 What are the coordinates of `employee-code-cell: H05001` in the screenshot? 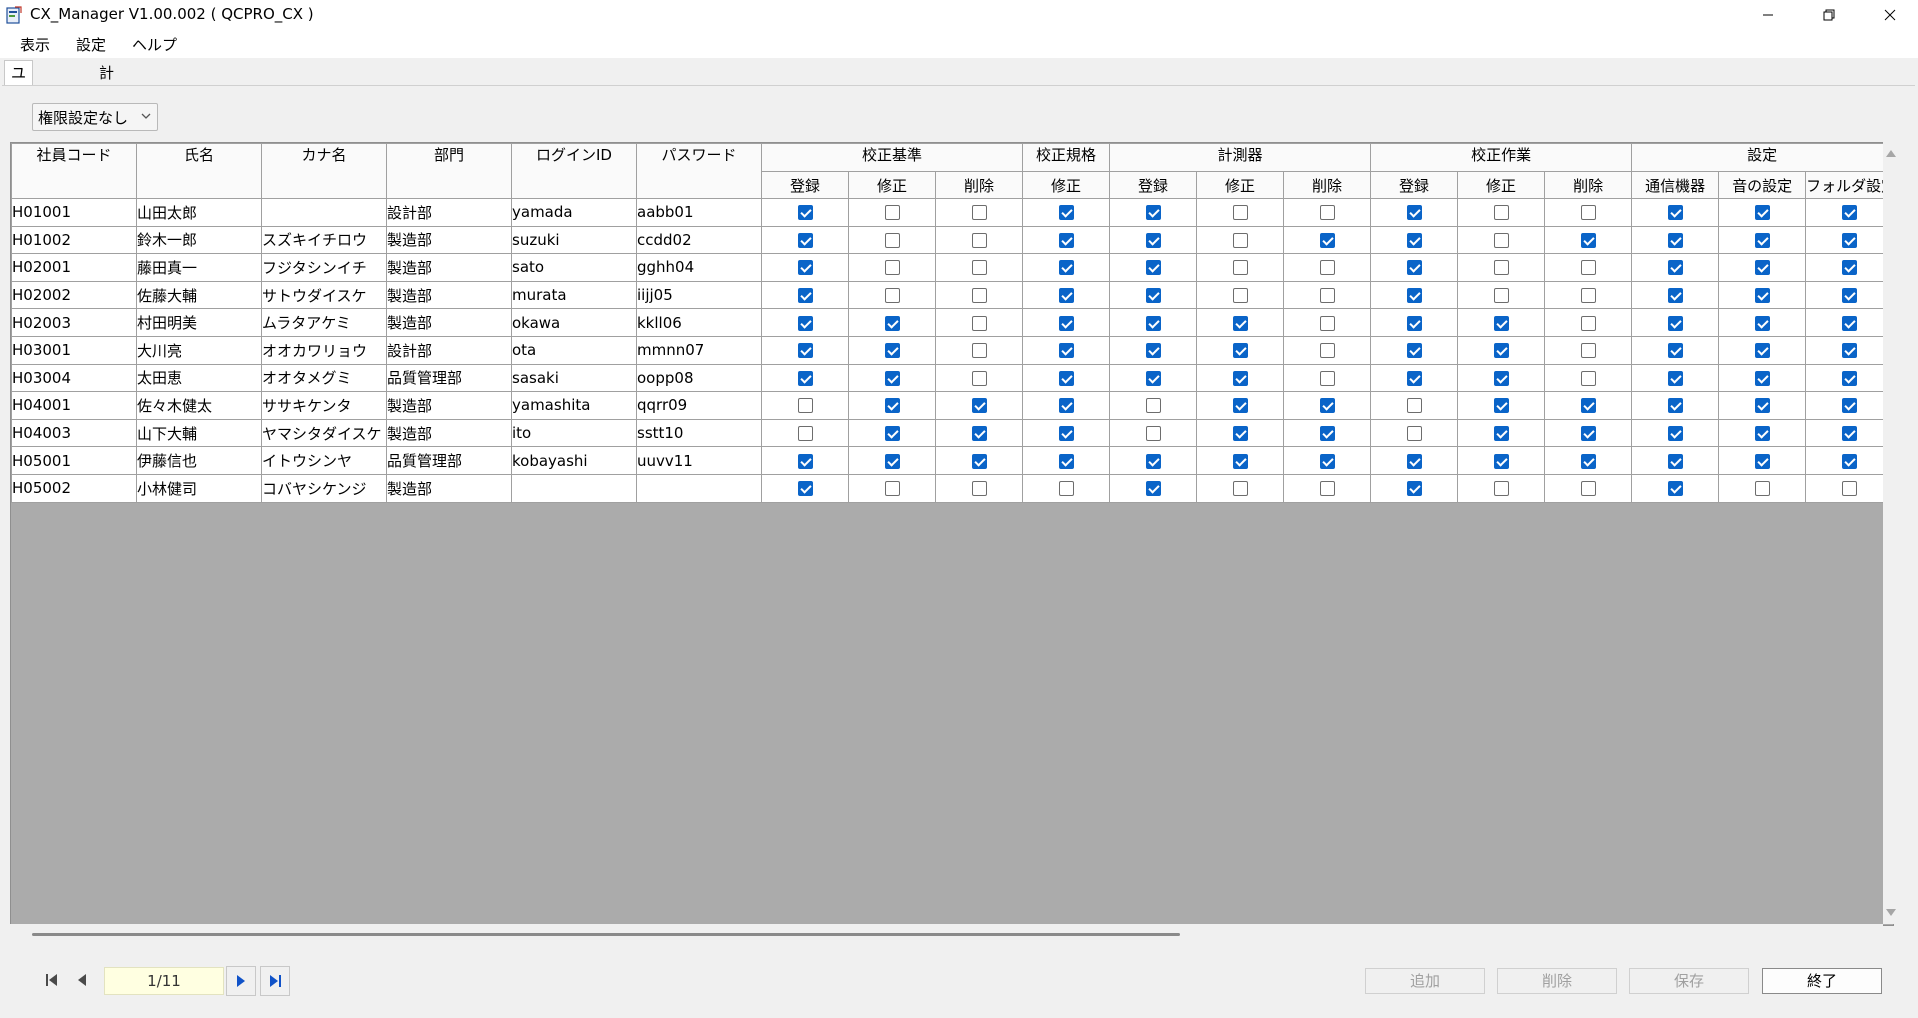 It's located at (74, 460).